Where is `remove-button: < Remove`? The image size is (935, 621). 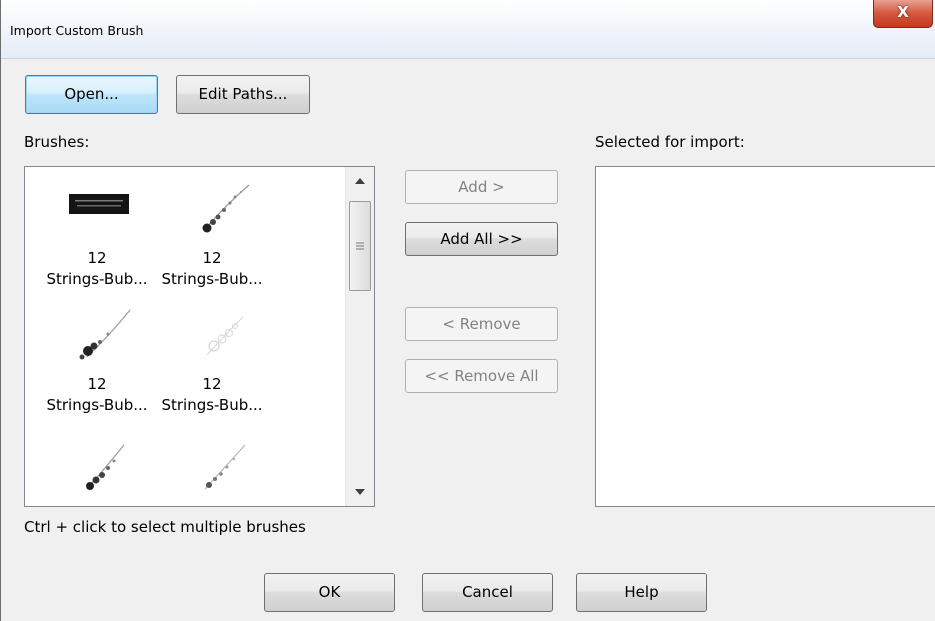 remove-button: < Remove is located at coordinates (481, 324).